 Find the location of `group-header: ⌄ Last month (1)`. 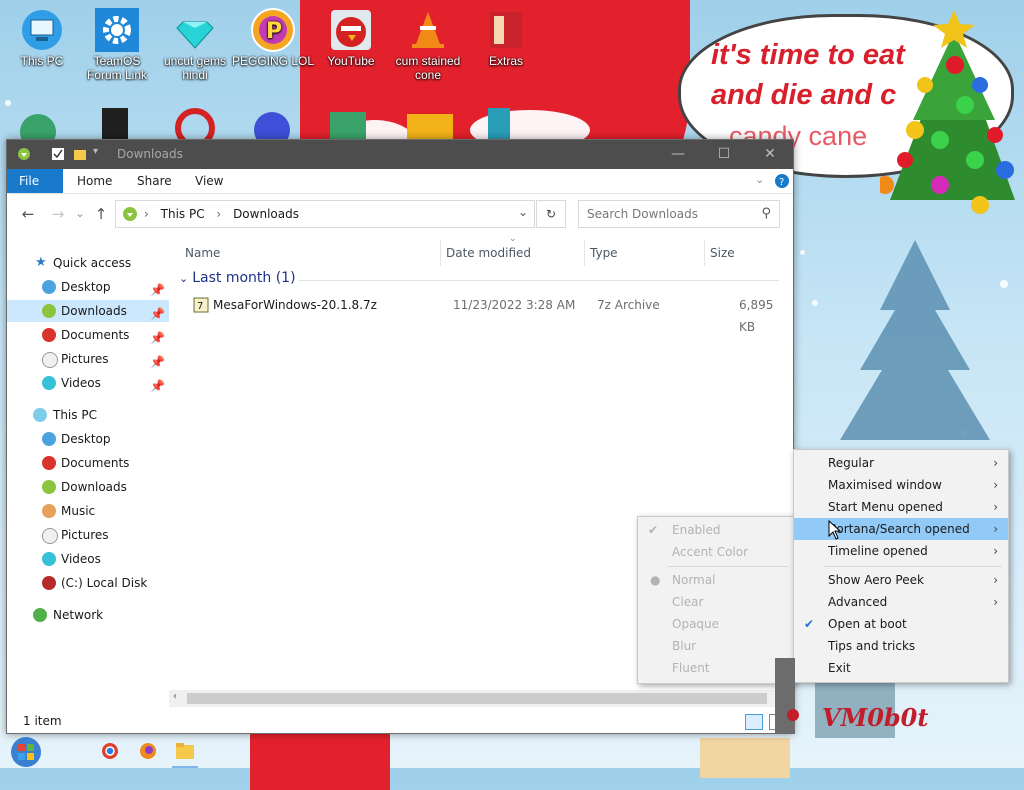

group-header: ⌄ Last month (1) is located at coordinates (237, 278).